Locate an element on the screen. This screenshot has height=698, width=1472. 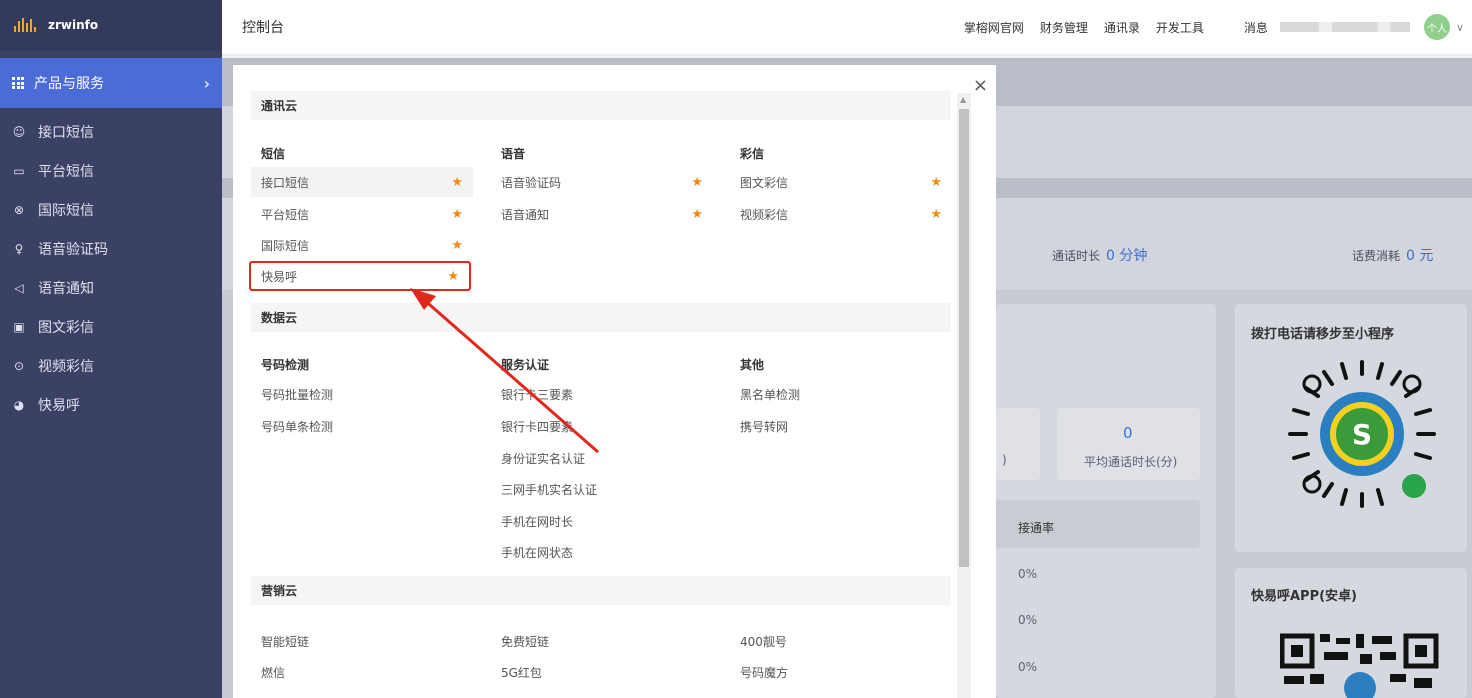
sidebar-item-label: 图文彩信 is located at coordinates (66, 327).